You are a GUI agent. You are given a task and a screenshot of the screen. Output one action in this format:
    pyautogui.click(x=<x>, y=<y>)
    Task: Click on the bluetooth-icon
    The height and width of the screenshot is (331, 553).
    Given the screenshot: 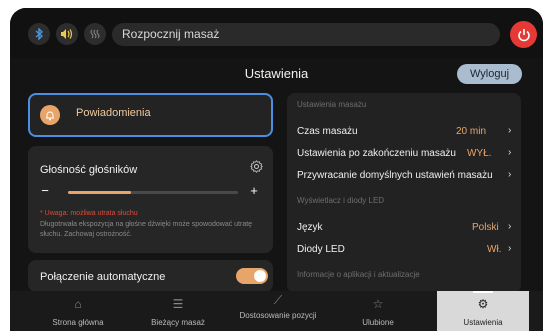 What is the action you would take?
    pyautogui.click(x=39, y=34)
    